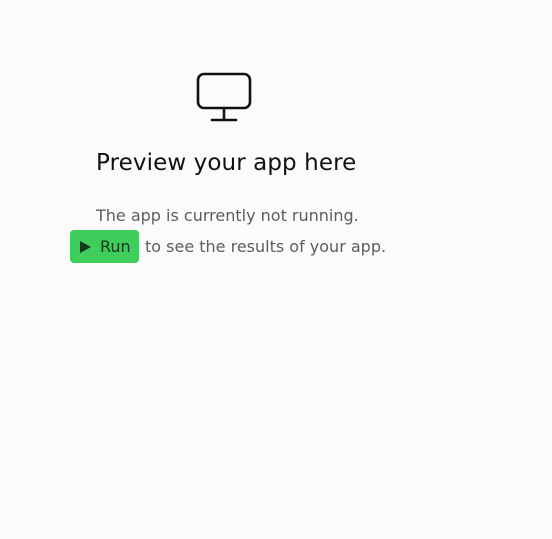  Describe the element at coordinates (226, 163) in the screenshot. I see `preview-title: Preview your app here` at that location.